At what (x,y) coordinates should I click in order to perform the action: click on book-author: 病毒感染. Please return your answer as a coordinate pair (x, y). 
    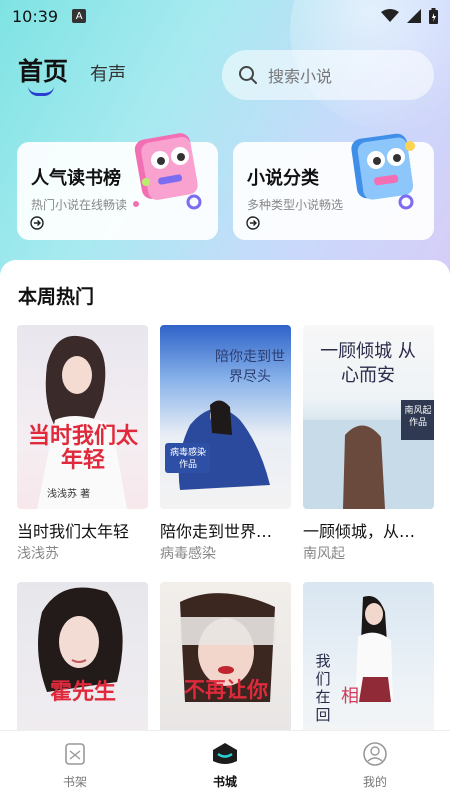
    Looking at the image, I should click on (188, 554).